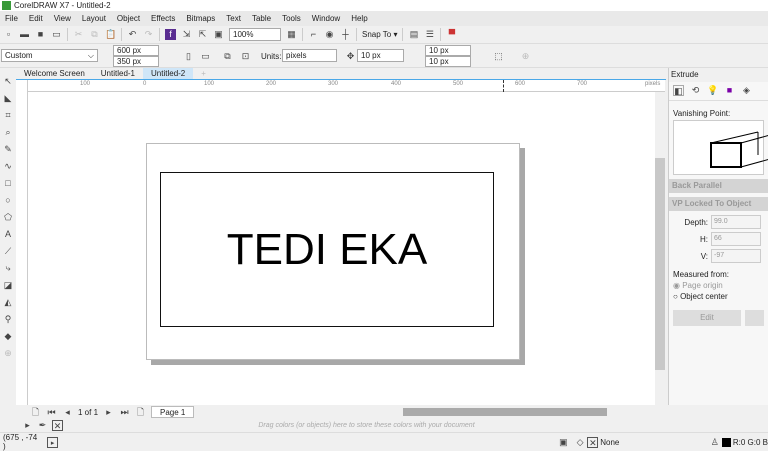 The height and width of the screenshot is (451, 768). I want to click on options-icon: ▤, so click(413, 34).